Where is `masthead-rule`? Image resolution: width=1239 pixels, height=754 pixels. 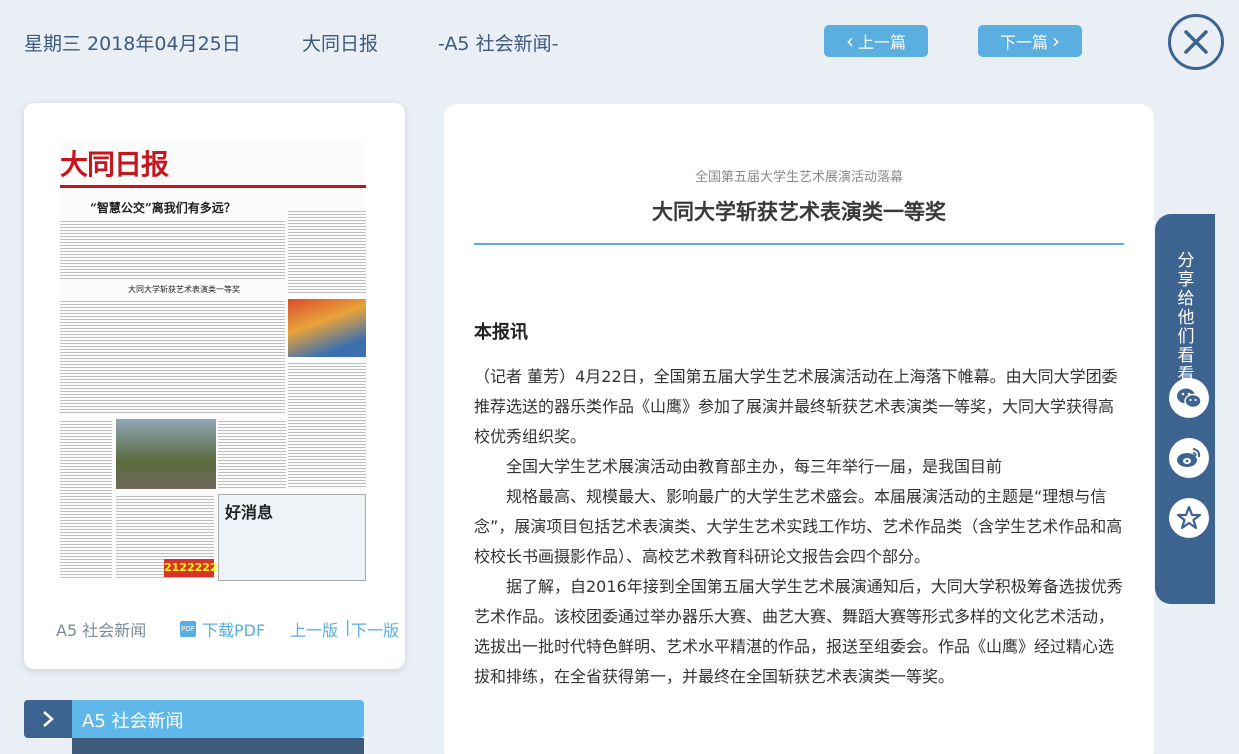
masthead-rule is located at coordinates (213, 186).